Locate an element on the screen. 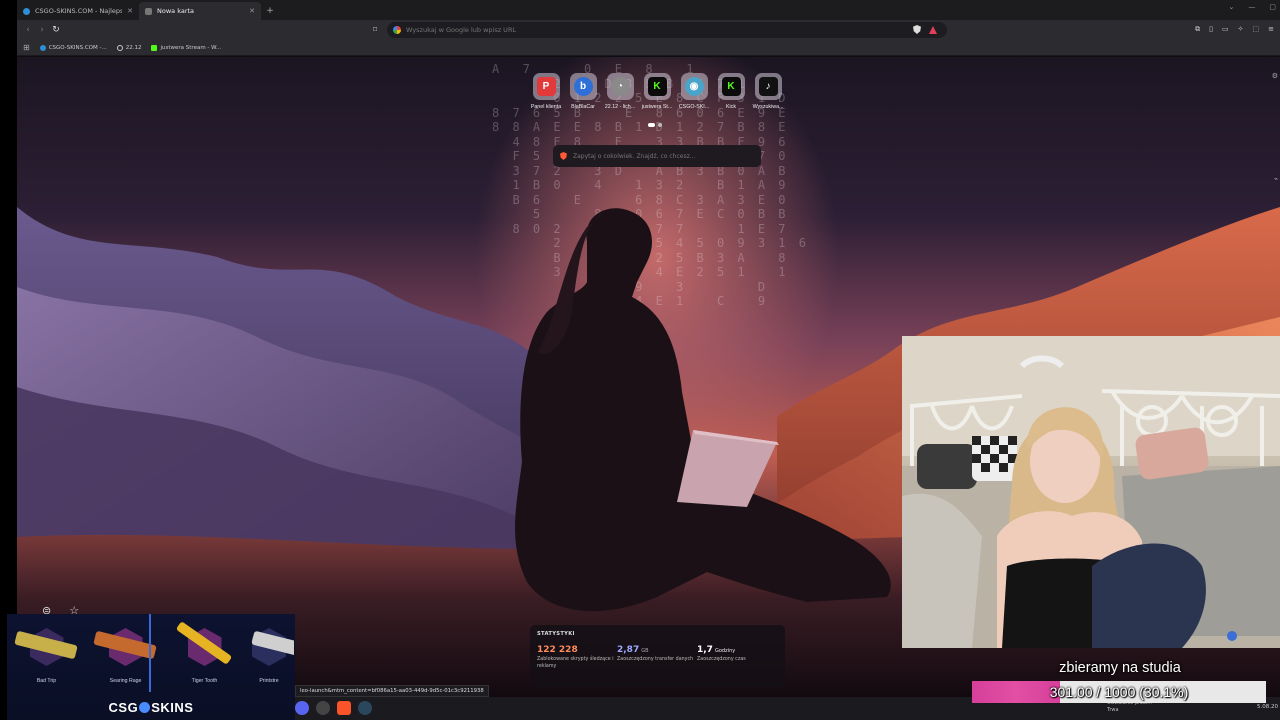 This screenshot has width=1280, height=720. page-dot is located at coordinates (660, 125).